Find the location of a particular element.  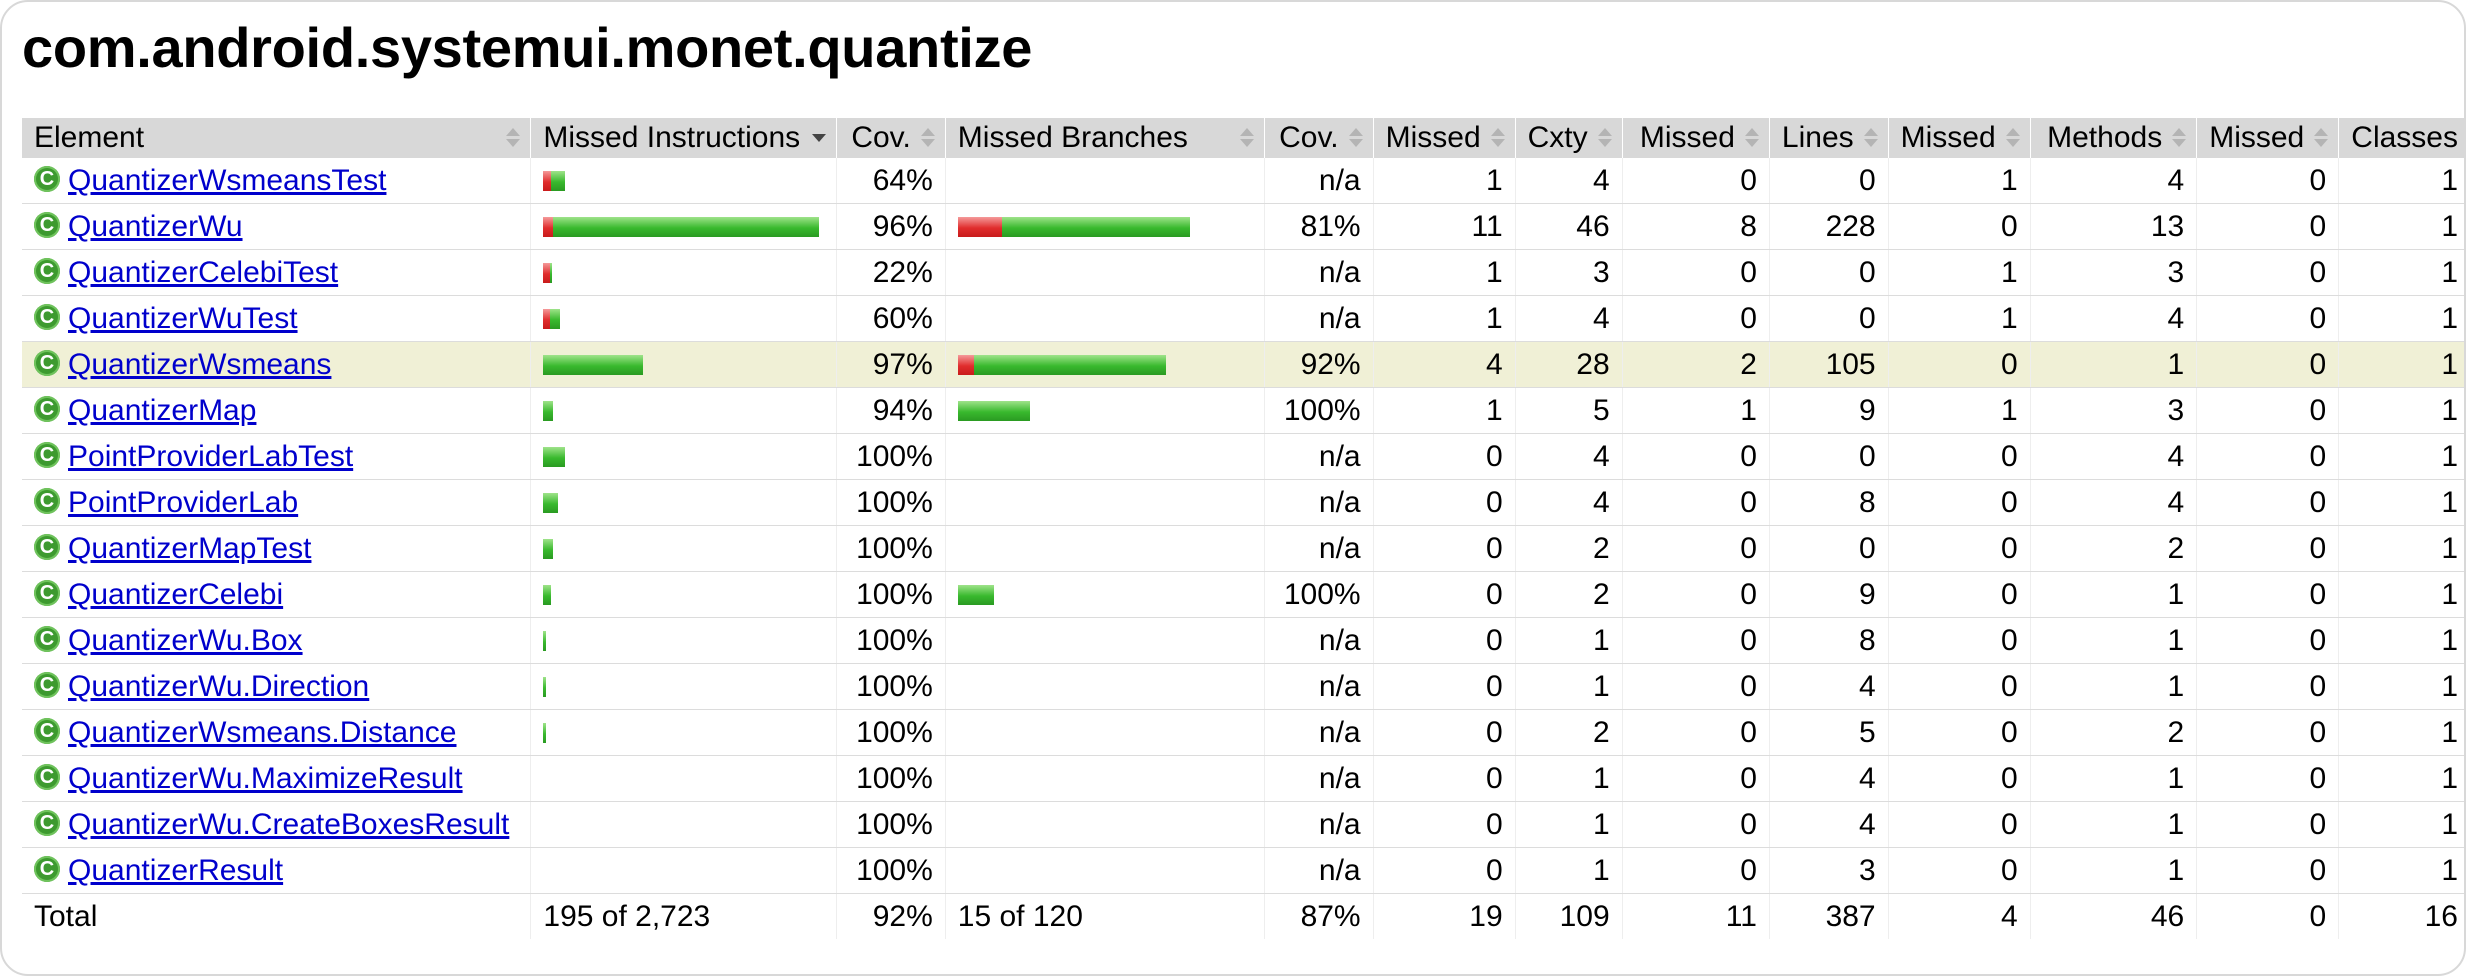

element-cell: C QuantizerWu.MaximizeResult is located at coordinates (276, 778).